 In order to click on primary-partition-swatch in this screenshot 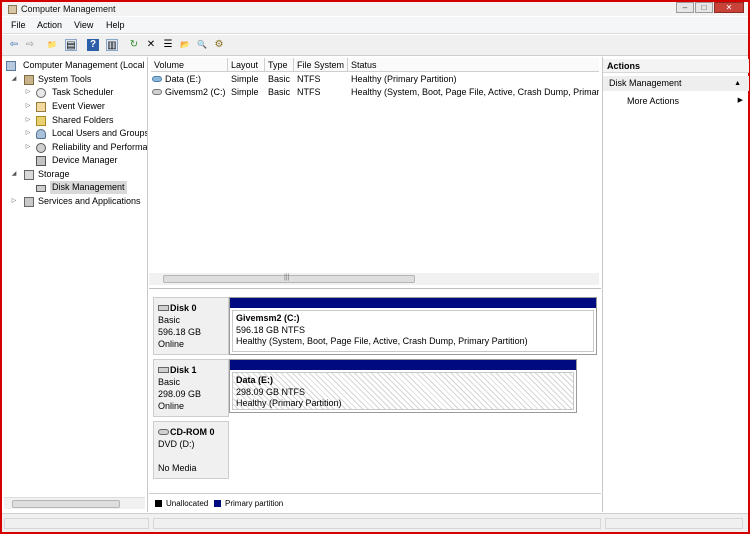, I will do `click(217, 503)`.